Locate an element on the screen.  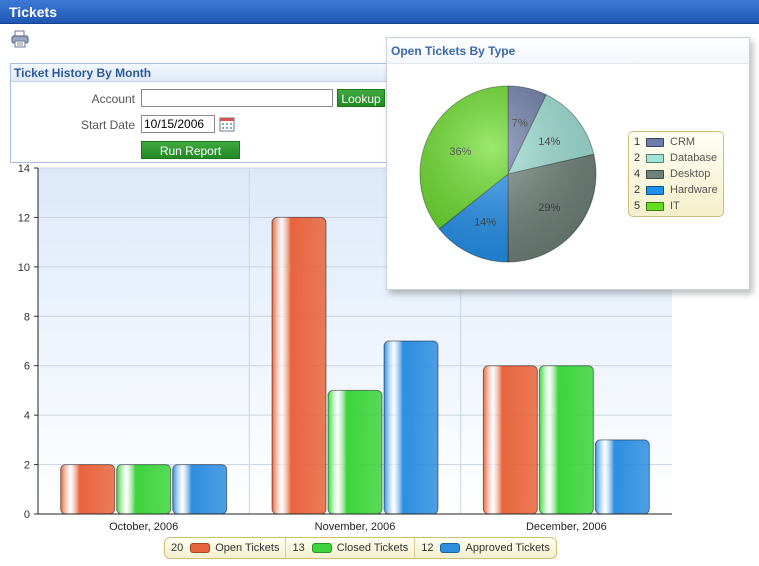
account-label: Account is located at coordinates (113, 99).